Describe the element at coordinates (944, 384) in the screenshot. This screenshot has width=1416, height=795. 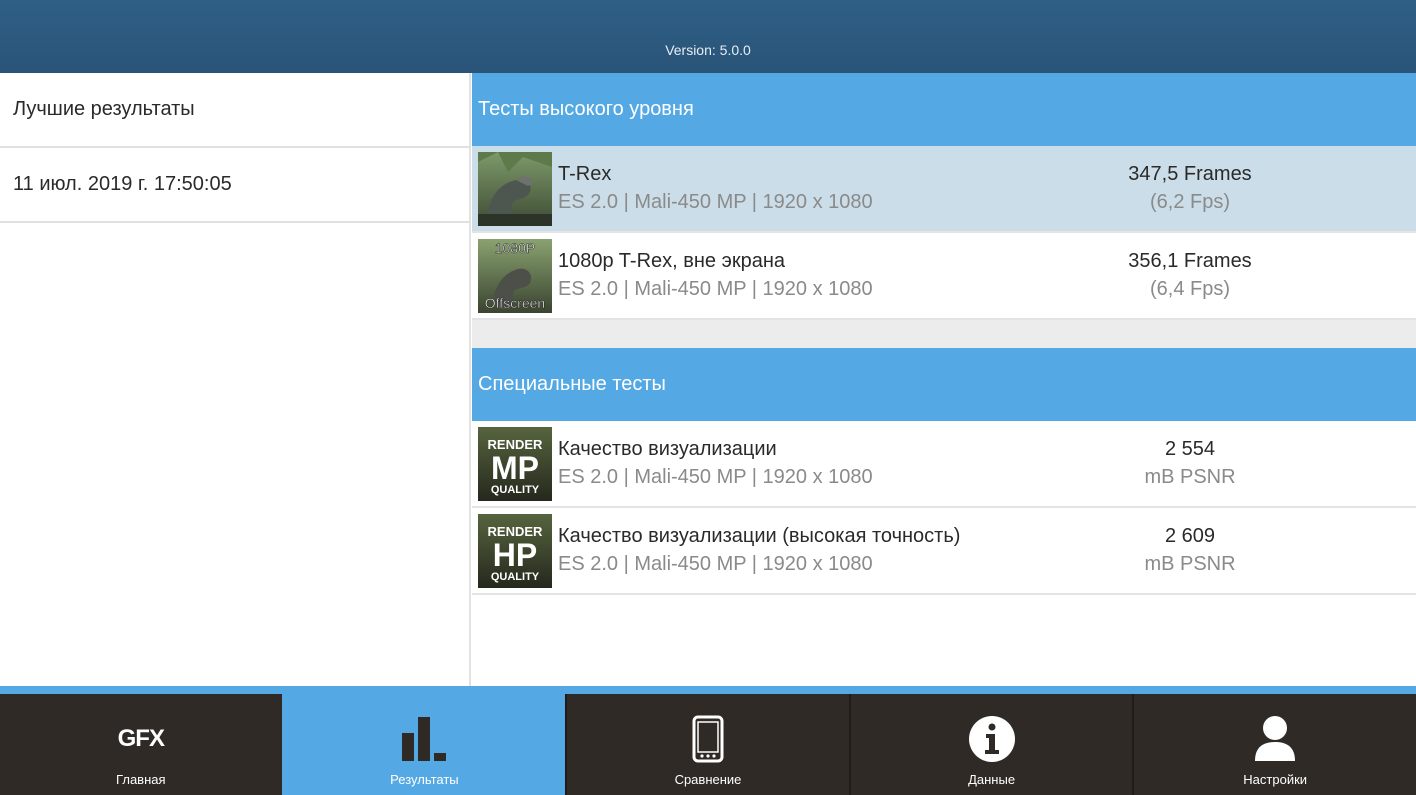
I see `section-header-special: Специальные тесты` at that location.